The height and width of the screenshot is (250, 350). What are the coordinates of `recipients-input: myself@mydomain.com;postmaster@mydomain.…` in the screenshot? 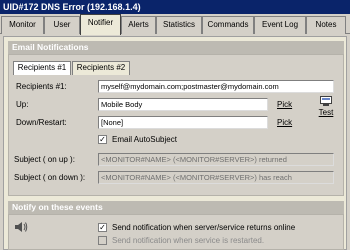 It's located at (216, 86).